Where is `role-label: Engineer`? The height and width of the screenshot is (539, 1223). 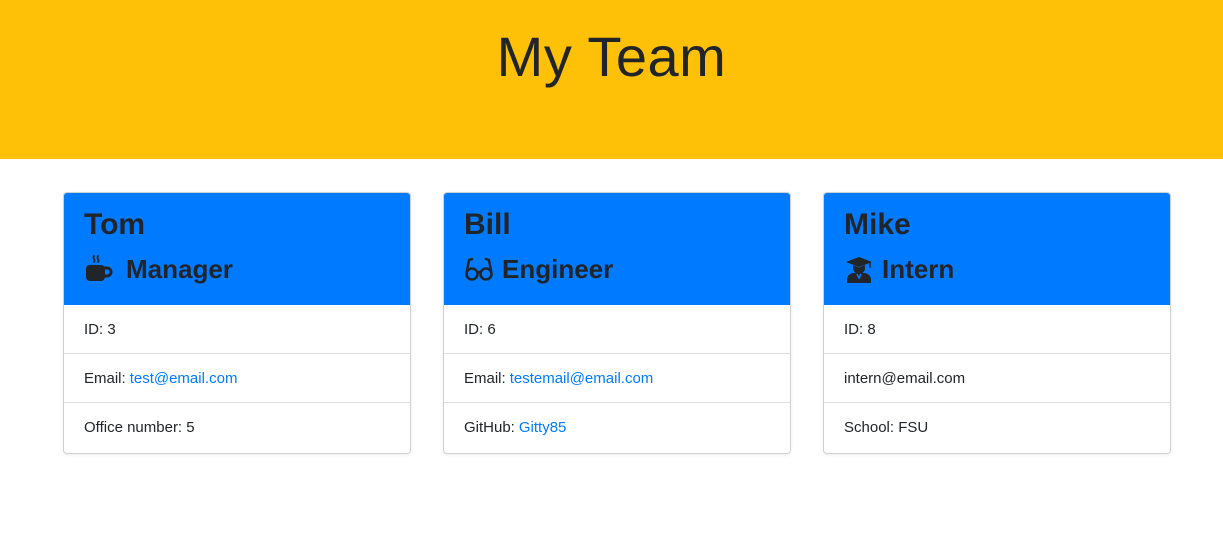
role-label: Engineer is located at coordinates (558, 268).